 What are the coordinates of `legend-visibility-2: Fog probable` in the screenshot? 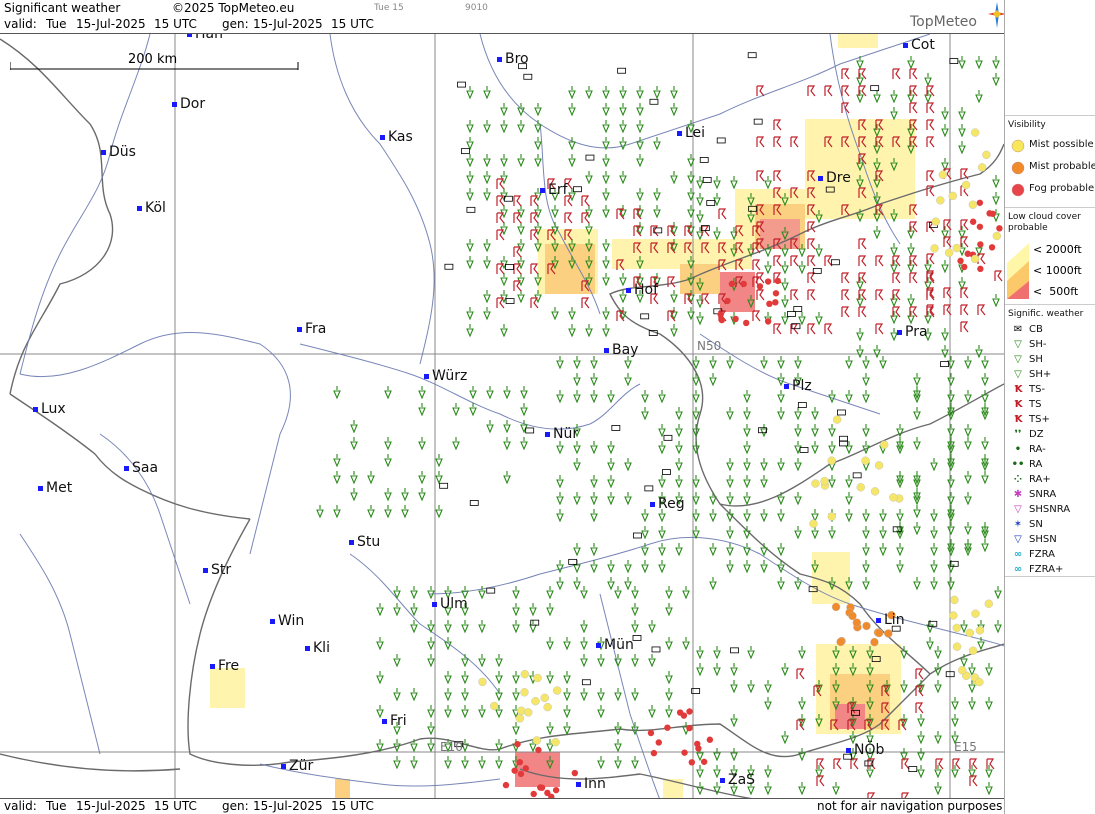 It's located at (1050, 189).